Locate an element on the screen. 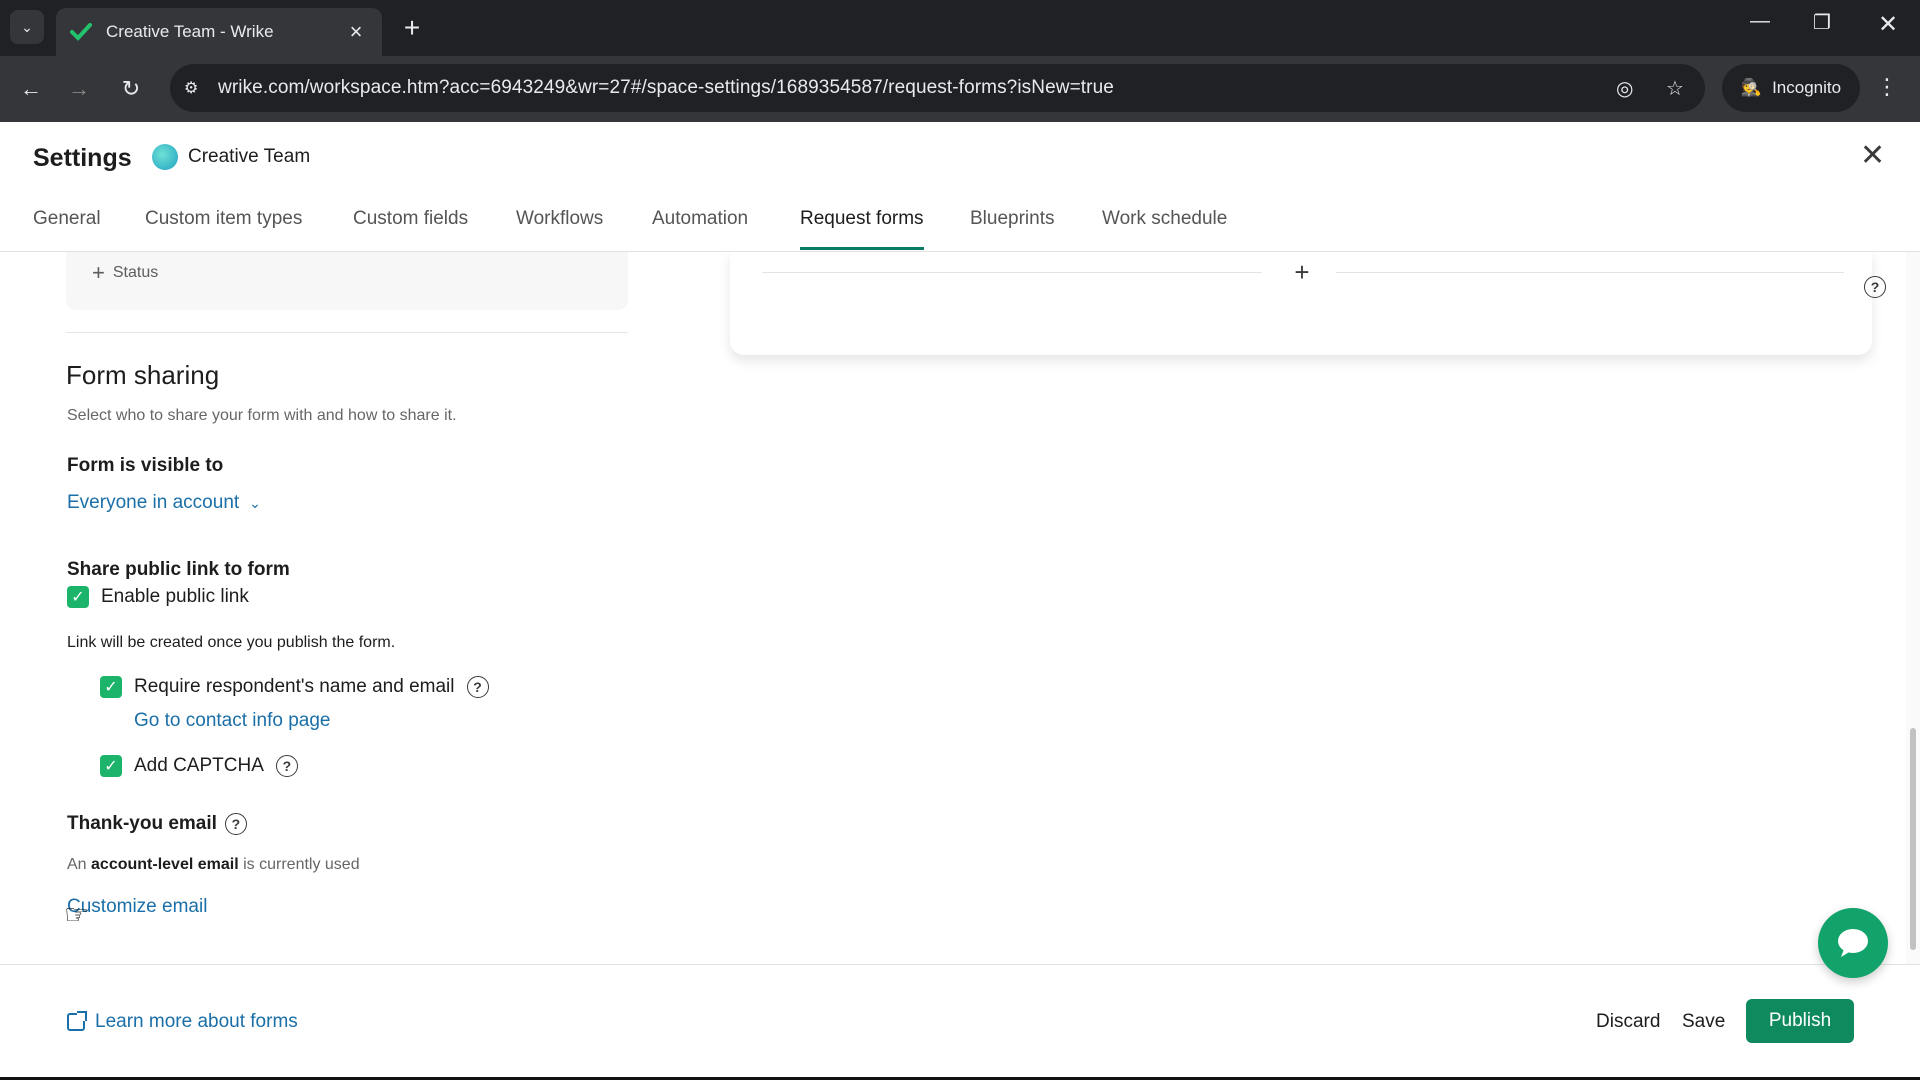 This screenshot has height=1080, width=1920. tab-search-button: ⌄ is located at coordinates (27, 27).